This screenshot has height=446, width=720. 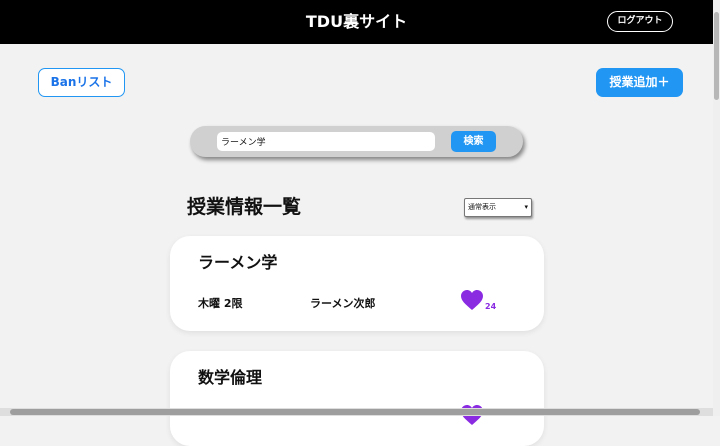 I want to click on horizontal-scrollbar, so click(x=356, y=412).